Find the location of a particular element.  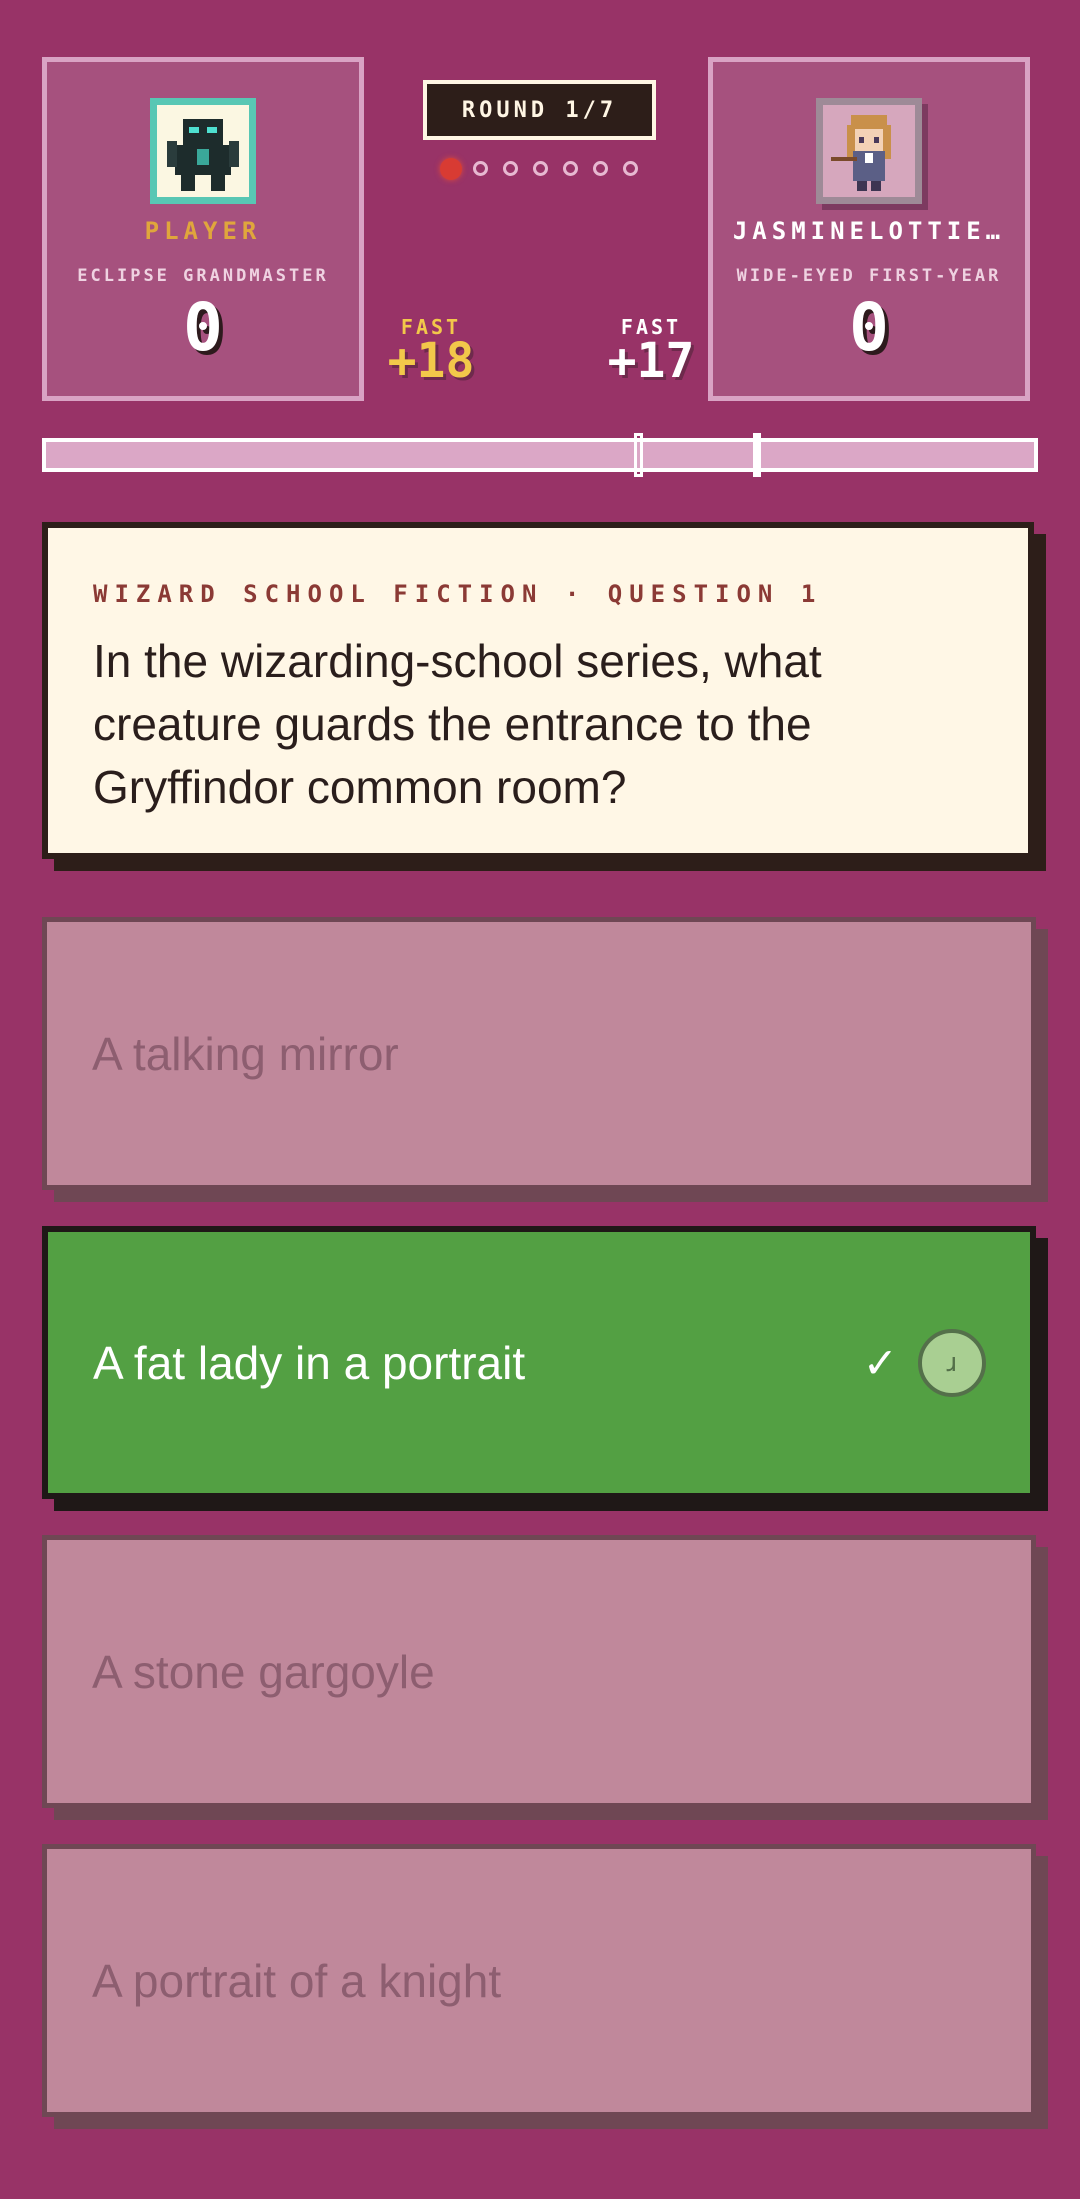

wizard-girl-avatar-icon is located at coordinates (869, 151).